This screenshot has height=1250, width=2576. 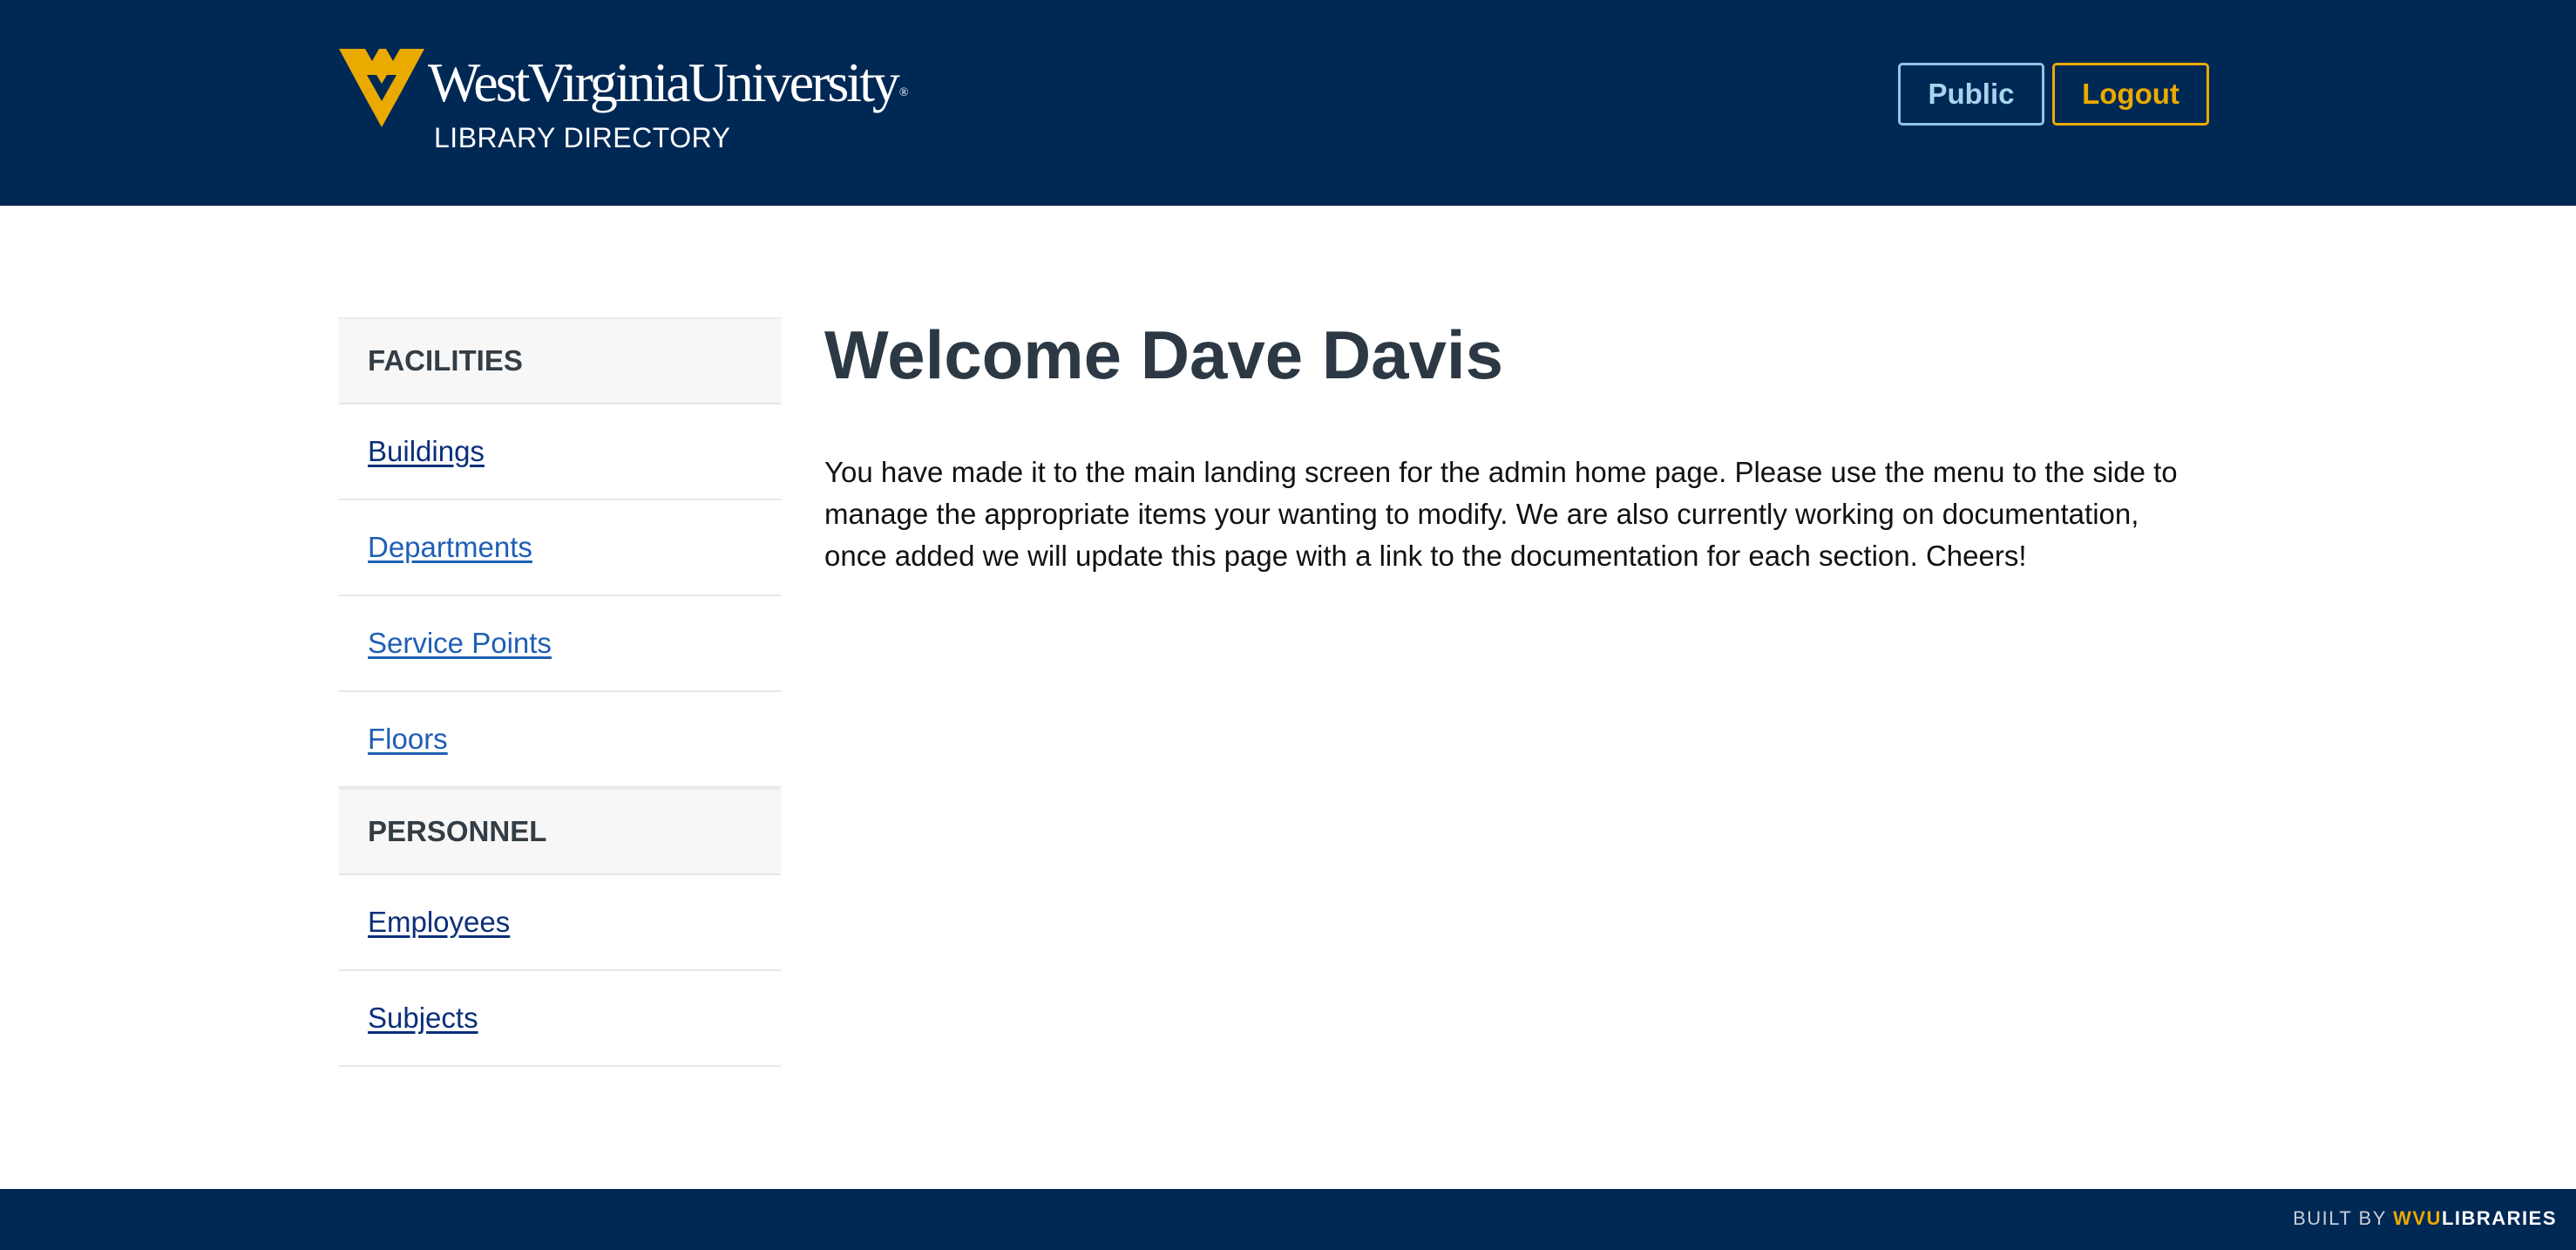 I want to click on sidebar-item-service-points: Service Points, so click(x=560, y=644).